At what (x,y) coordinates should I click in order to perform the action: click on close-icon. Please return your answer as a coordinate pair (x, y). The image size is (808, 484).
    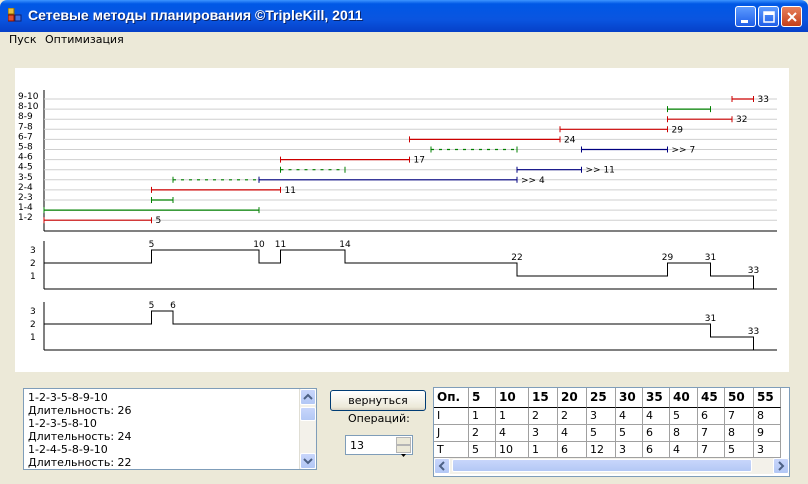
    Looking at the image, I should click on (792, 17).